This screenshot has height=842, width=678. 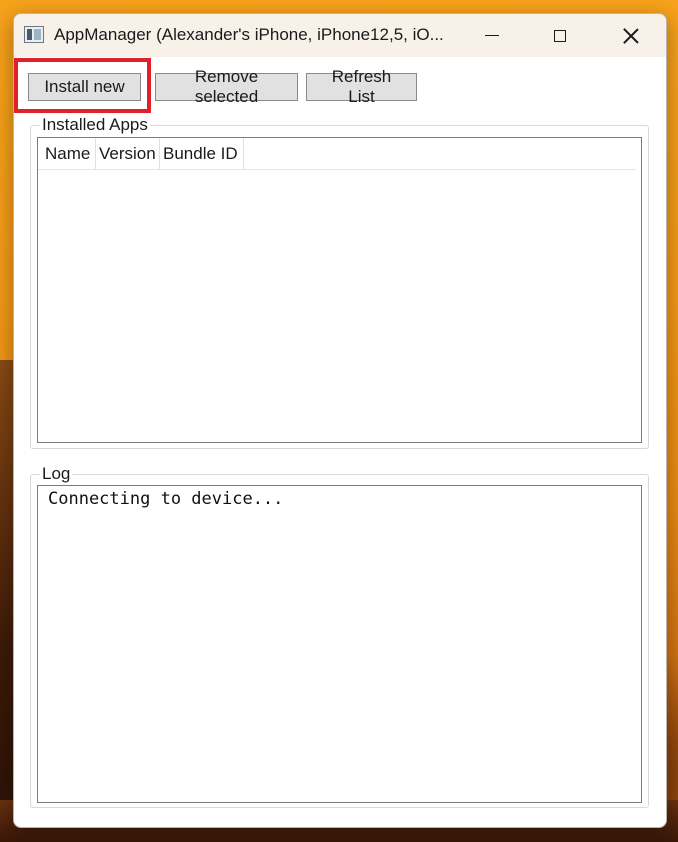 I want to click on minimize-button, so click(x=492, y=35).